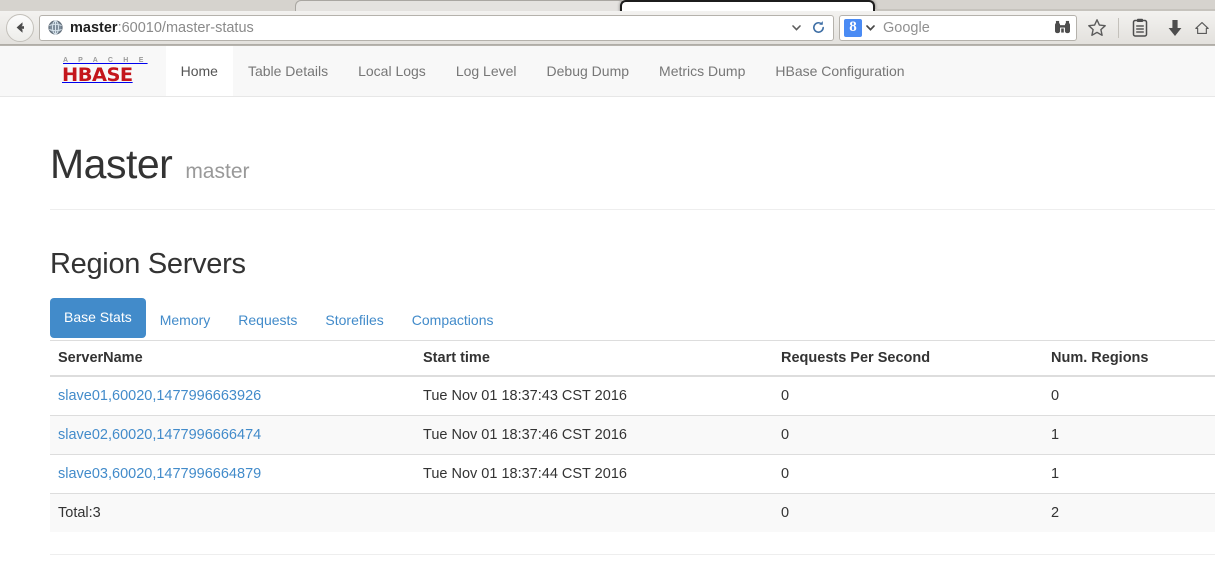 The image size is (1215, 577). I want to click on tab-requests: Requests, so click(267, 321).